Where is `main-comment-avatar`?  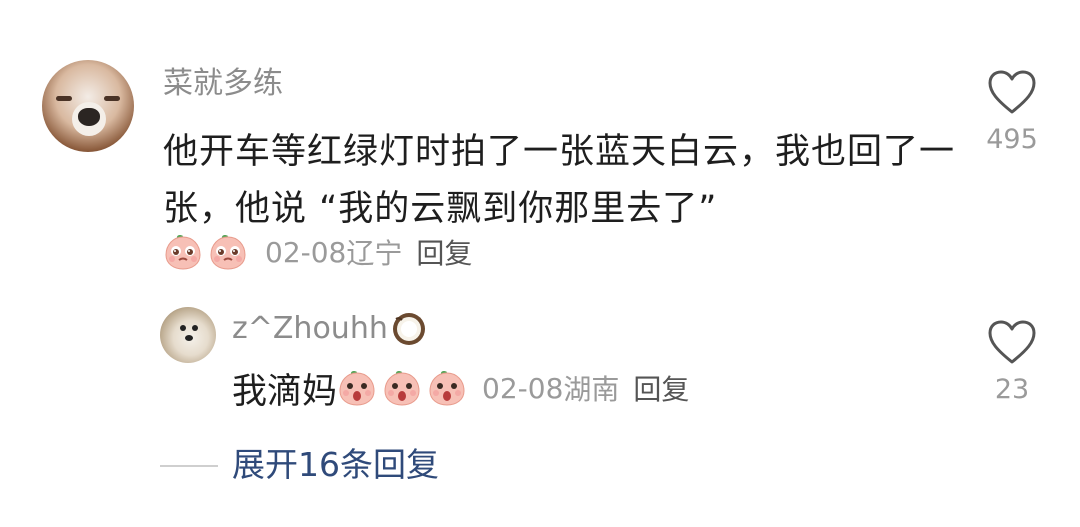 main-comment-avatar is located at coordinates (88, 106).